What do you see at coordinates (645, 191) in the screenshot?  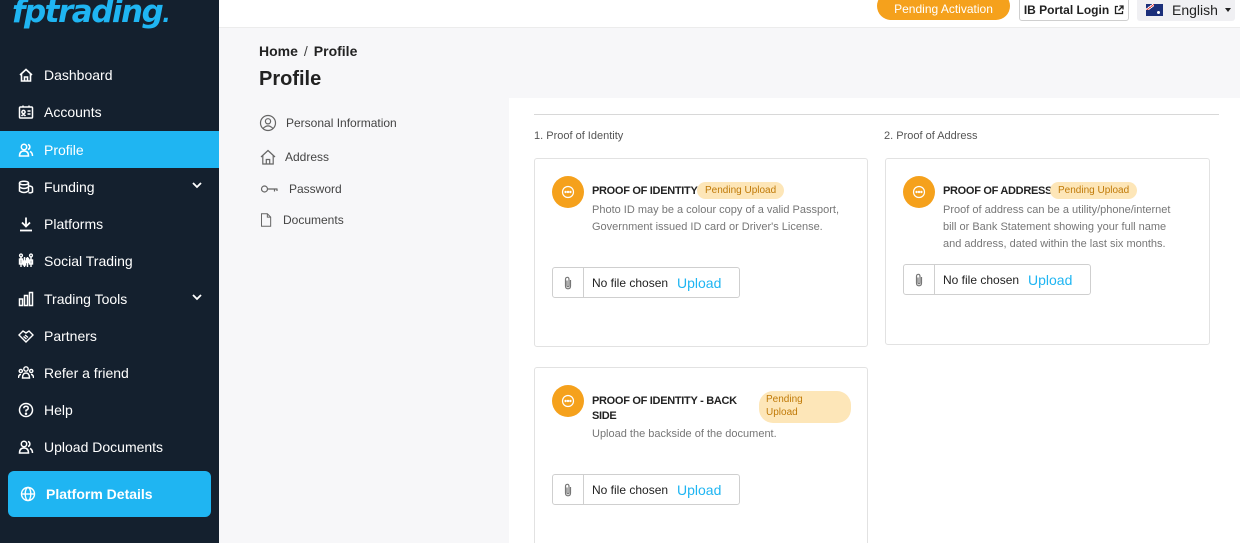 I see `card-title: PROOF OF IDENTITY` at bounding box center [645, 191].